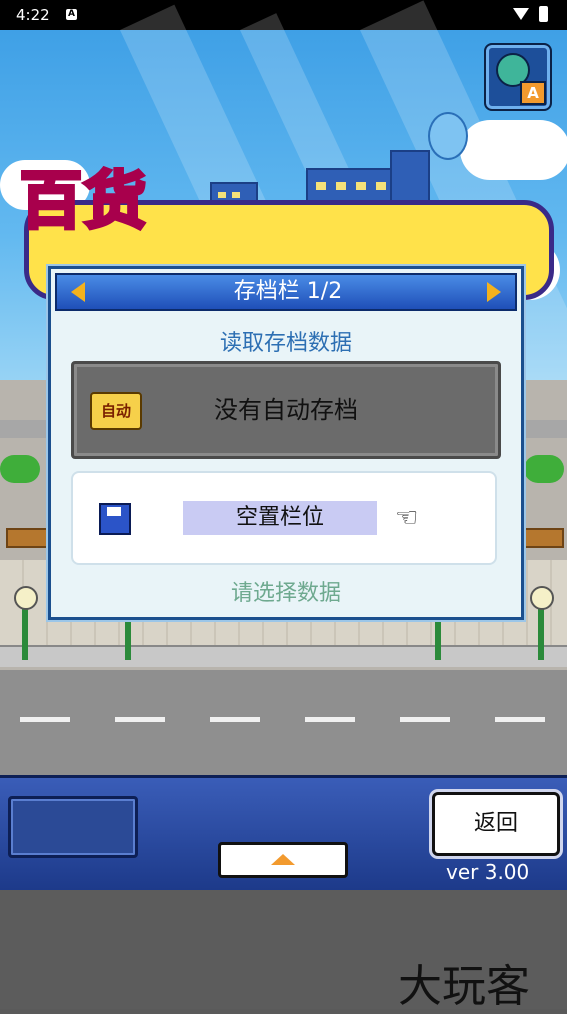 This screenshot has height=1014, width=567. I want to click on language-badge: A, so click(533, 93).